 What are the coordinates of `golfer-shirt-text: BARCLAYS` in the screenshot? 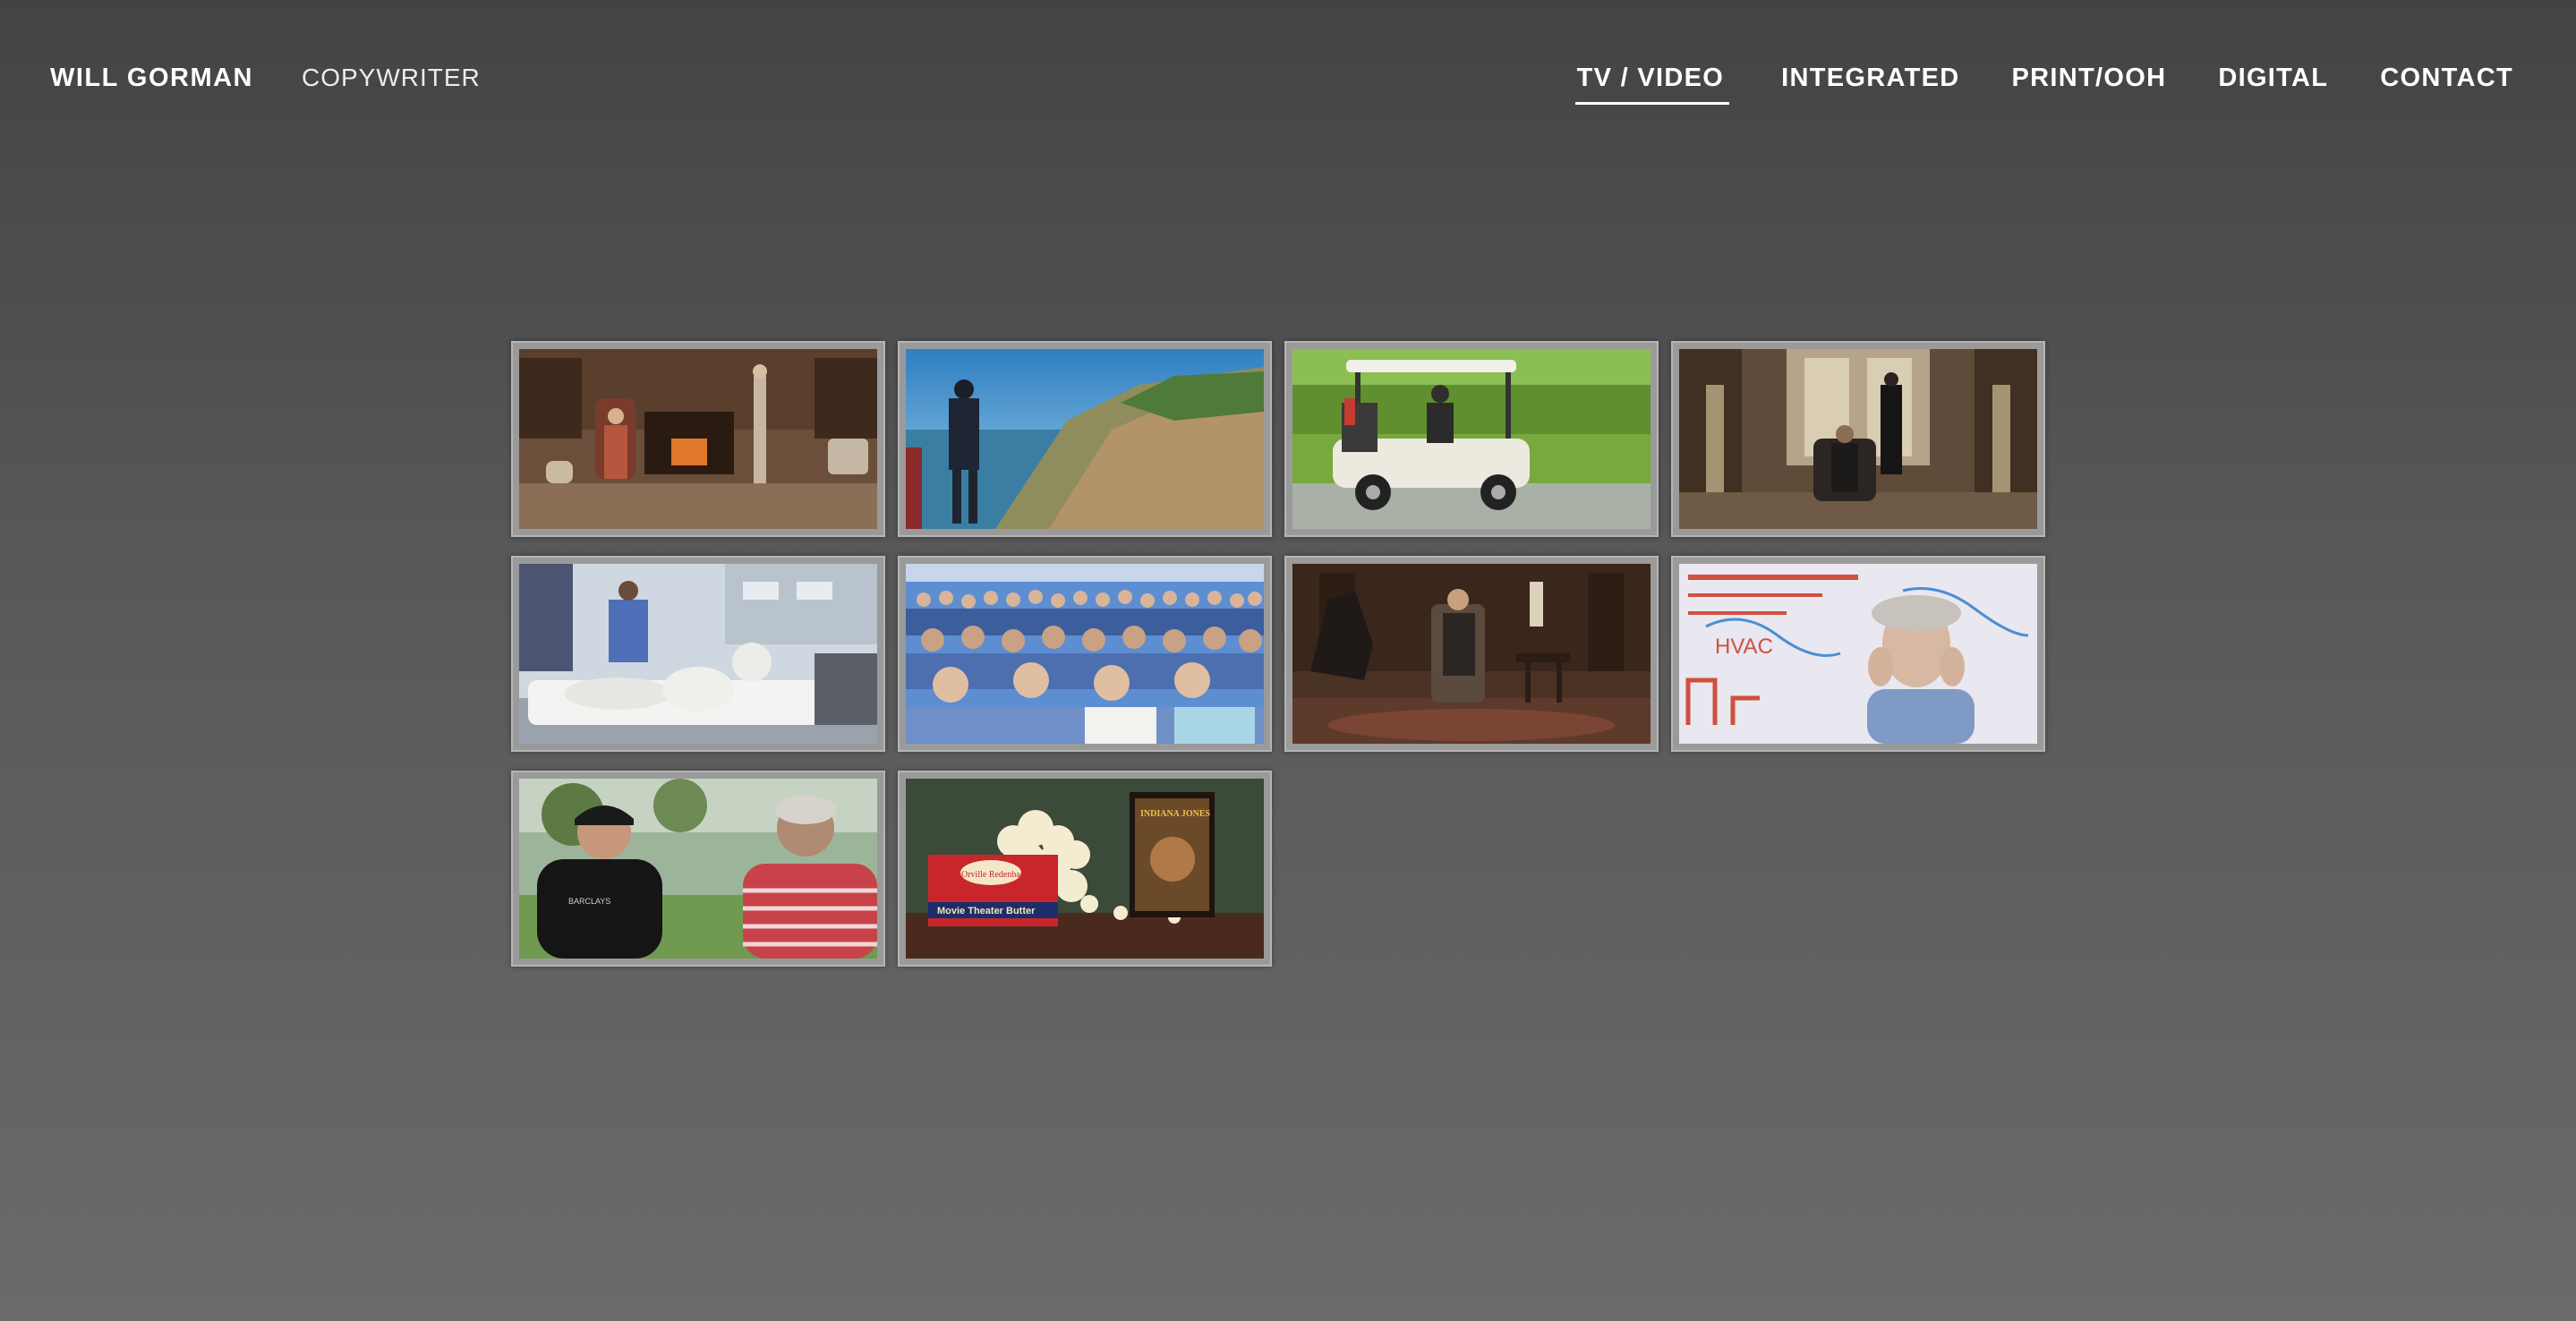 It's located at (589, 901).